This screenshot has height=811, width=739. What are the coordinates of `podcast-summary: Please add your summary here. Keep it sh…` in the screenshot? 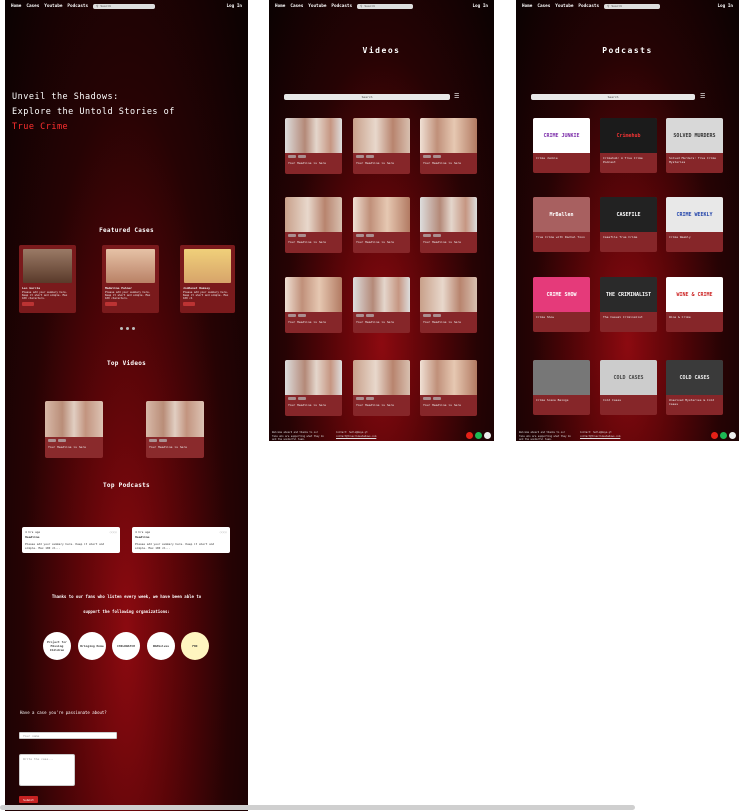 It's located at (65, 546).